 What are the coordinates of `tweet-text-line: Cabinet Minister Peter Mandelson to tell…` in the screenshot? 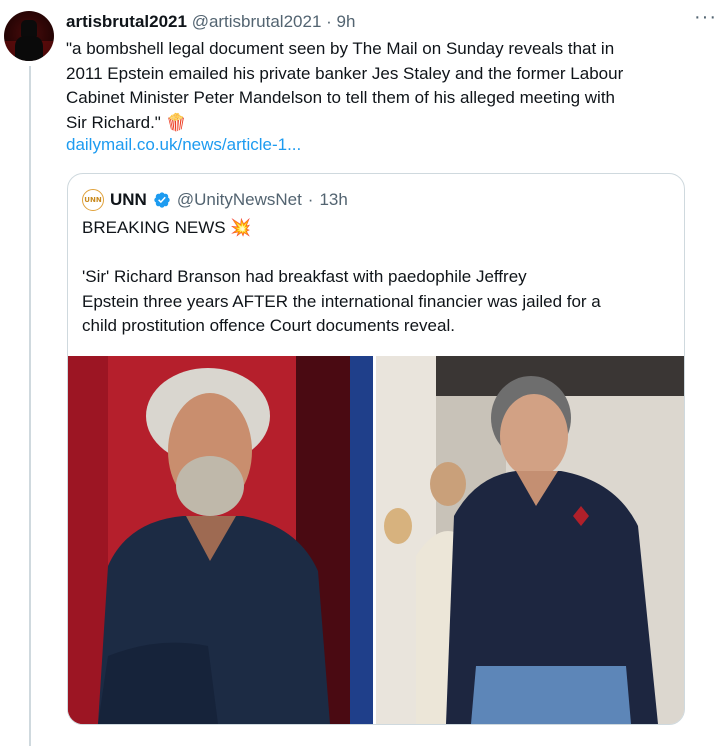 It's located at (341, 97).